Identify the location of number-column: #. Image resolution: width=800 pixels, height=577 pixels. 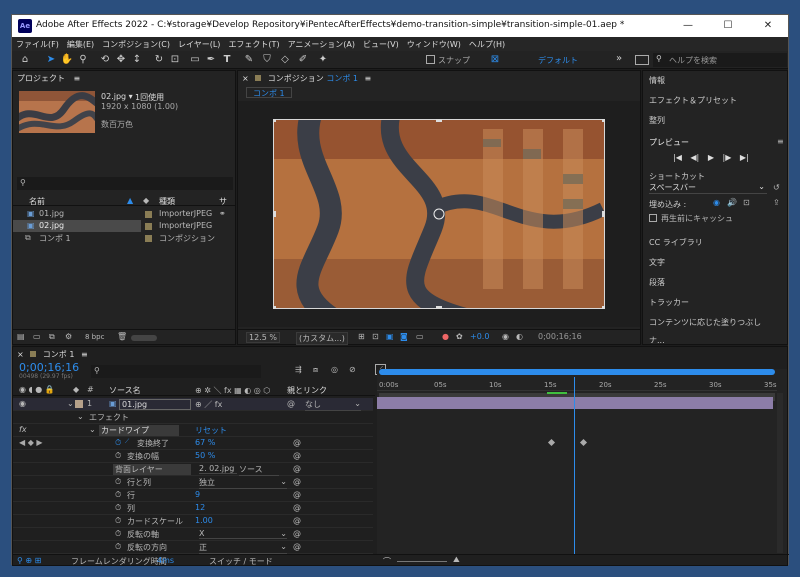
(90, 389).